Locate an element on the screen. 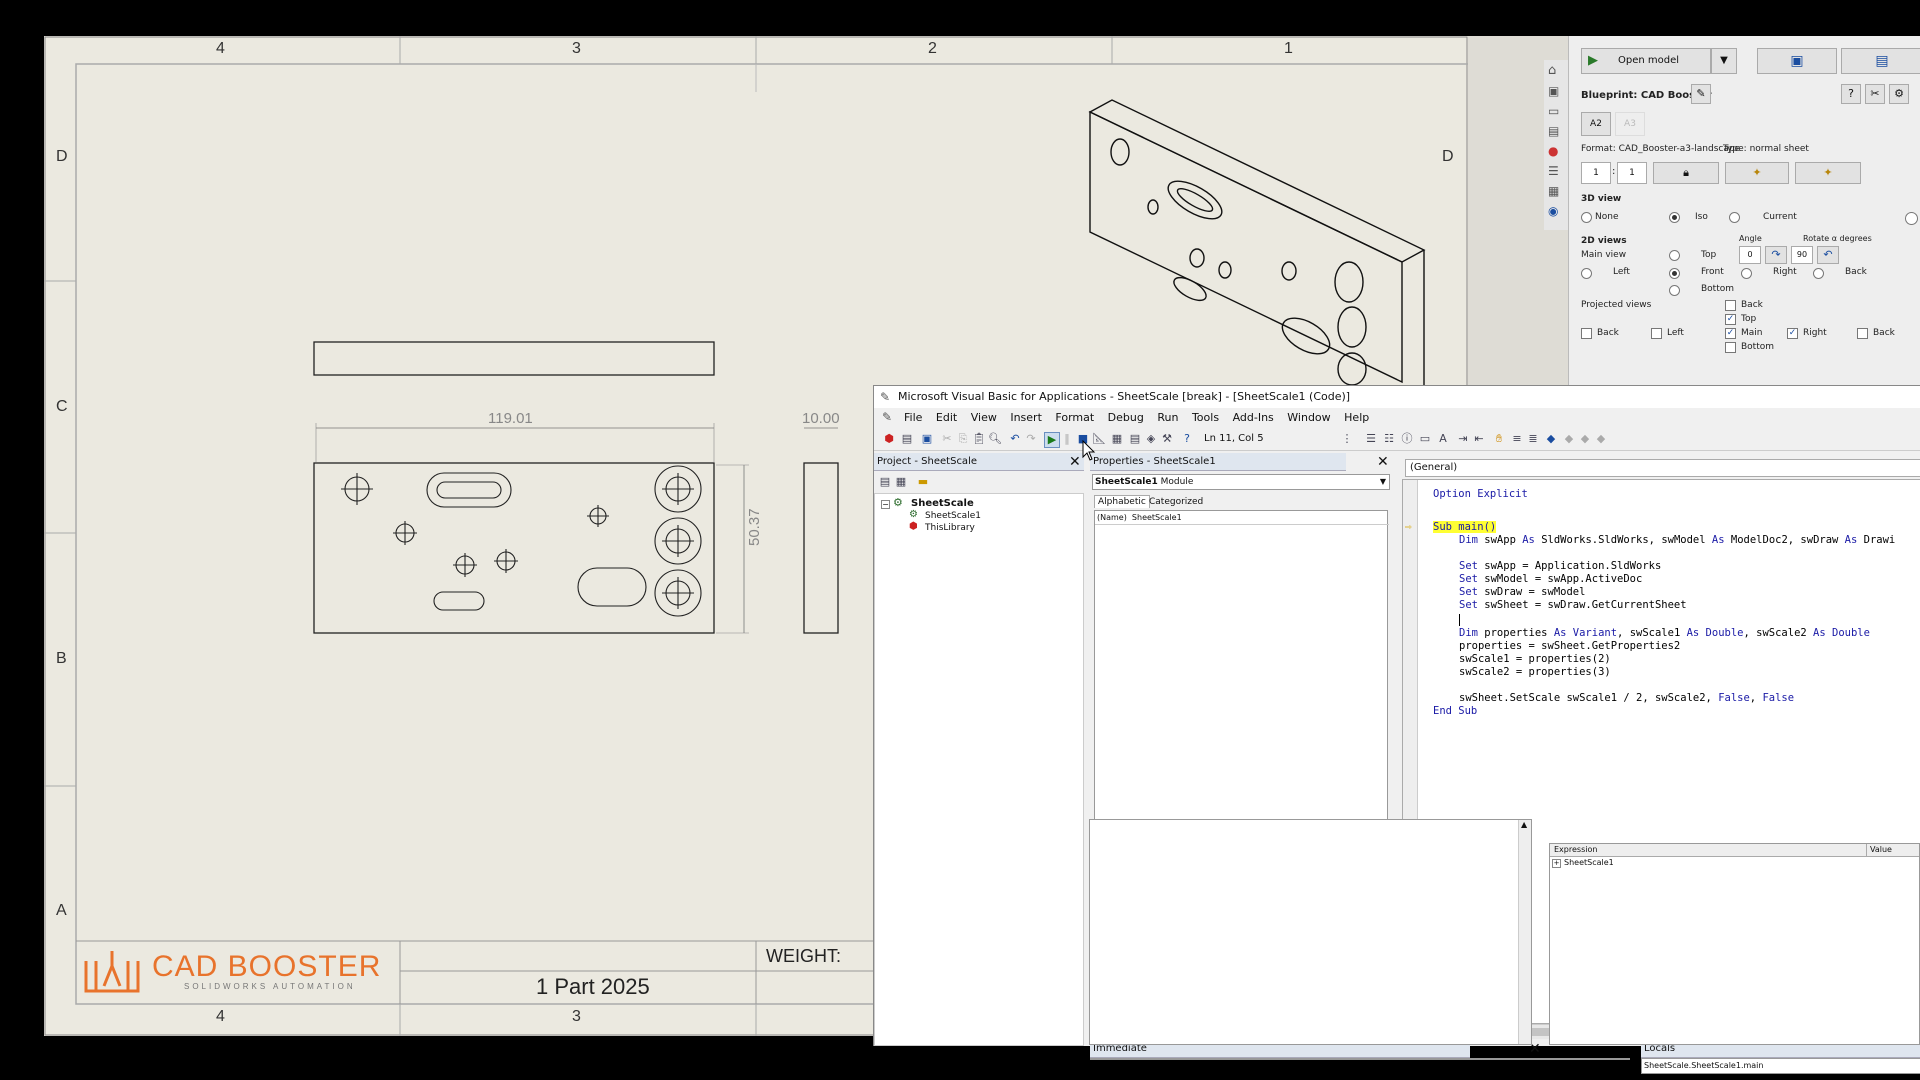 The height and width of the screenshot is (1080, 1920). dimension-width: 119.01 is located at coordinates (510, 418).